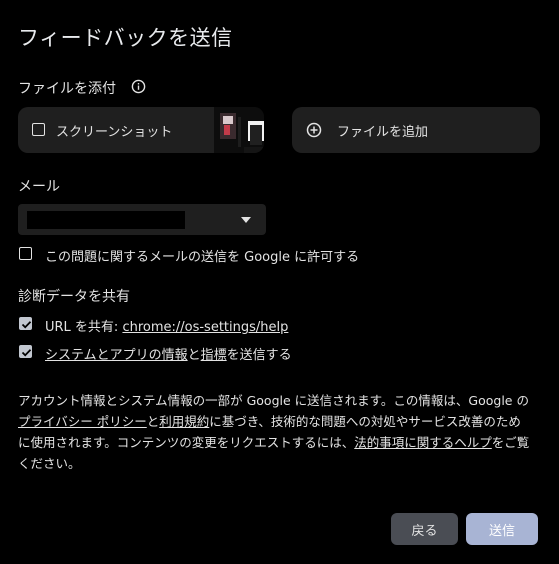 The image size is (559, 564). Describe the element at coordinates (114, 132) in the screenshot. I see `screenshot-label: スクリーンショット` at that location.